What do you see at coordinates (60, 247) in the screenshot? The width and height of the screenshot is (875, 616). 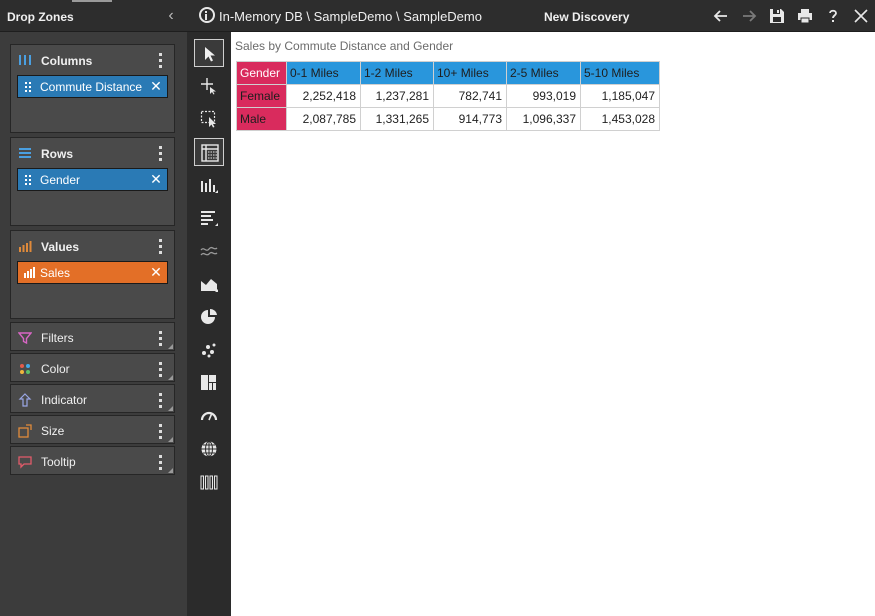 I see `values-zone-title: Values` at bounding box center [60, 247].